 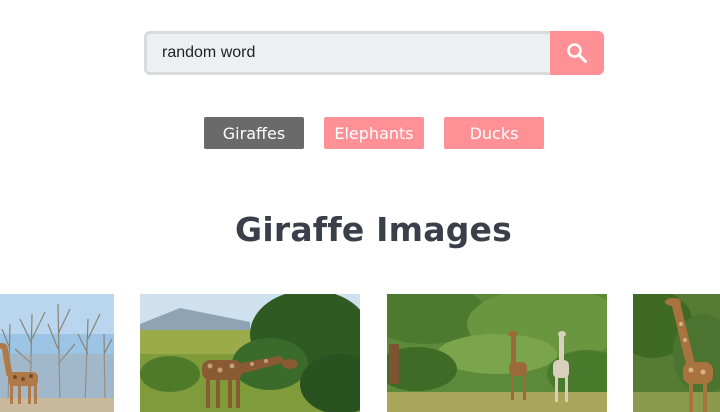 I want to click on category-ducks-button: Ducks, so click(x=494, y=133).